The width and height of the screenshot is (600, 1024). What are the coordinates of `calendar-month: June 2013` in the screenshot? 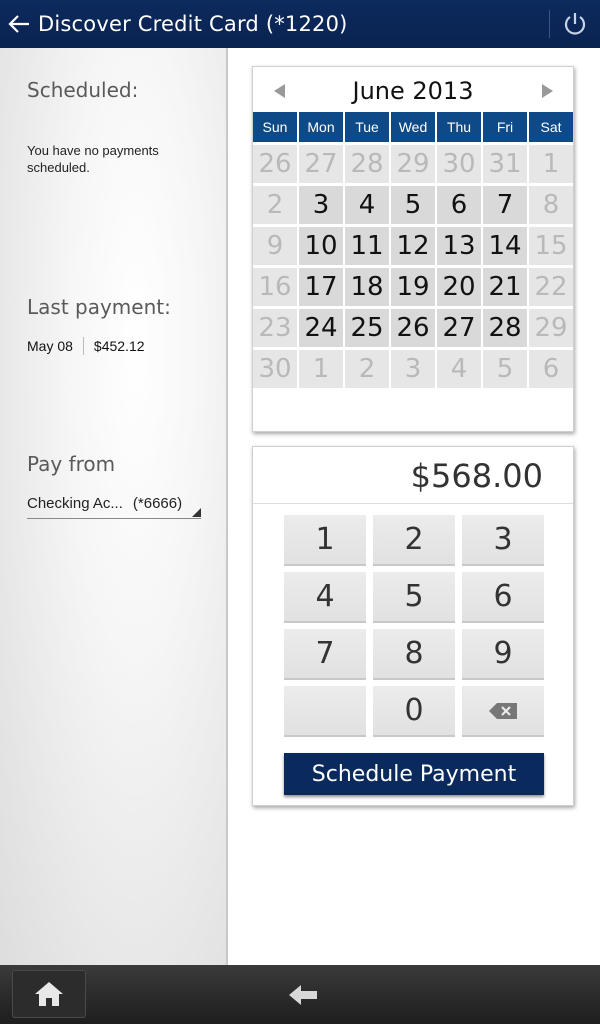 It's located at (413, 91).